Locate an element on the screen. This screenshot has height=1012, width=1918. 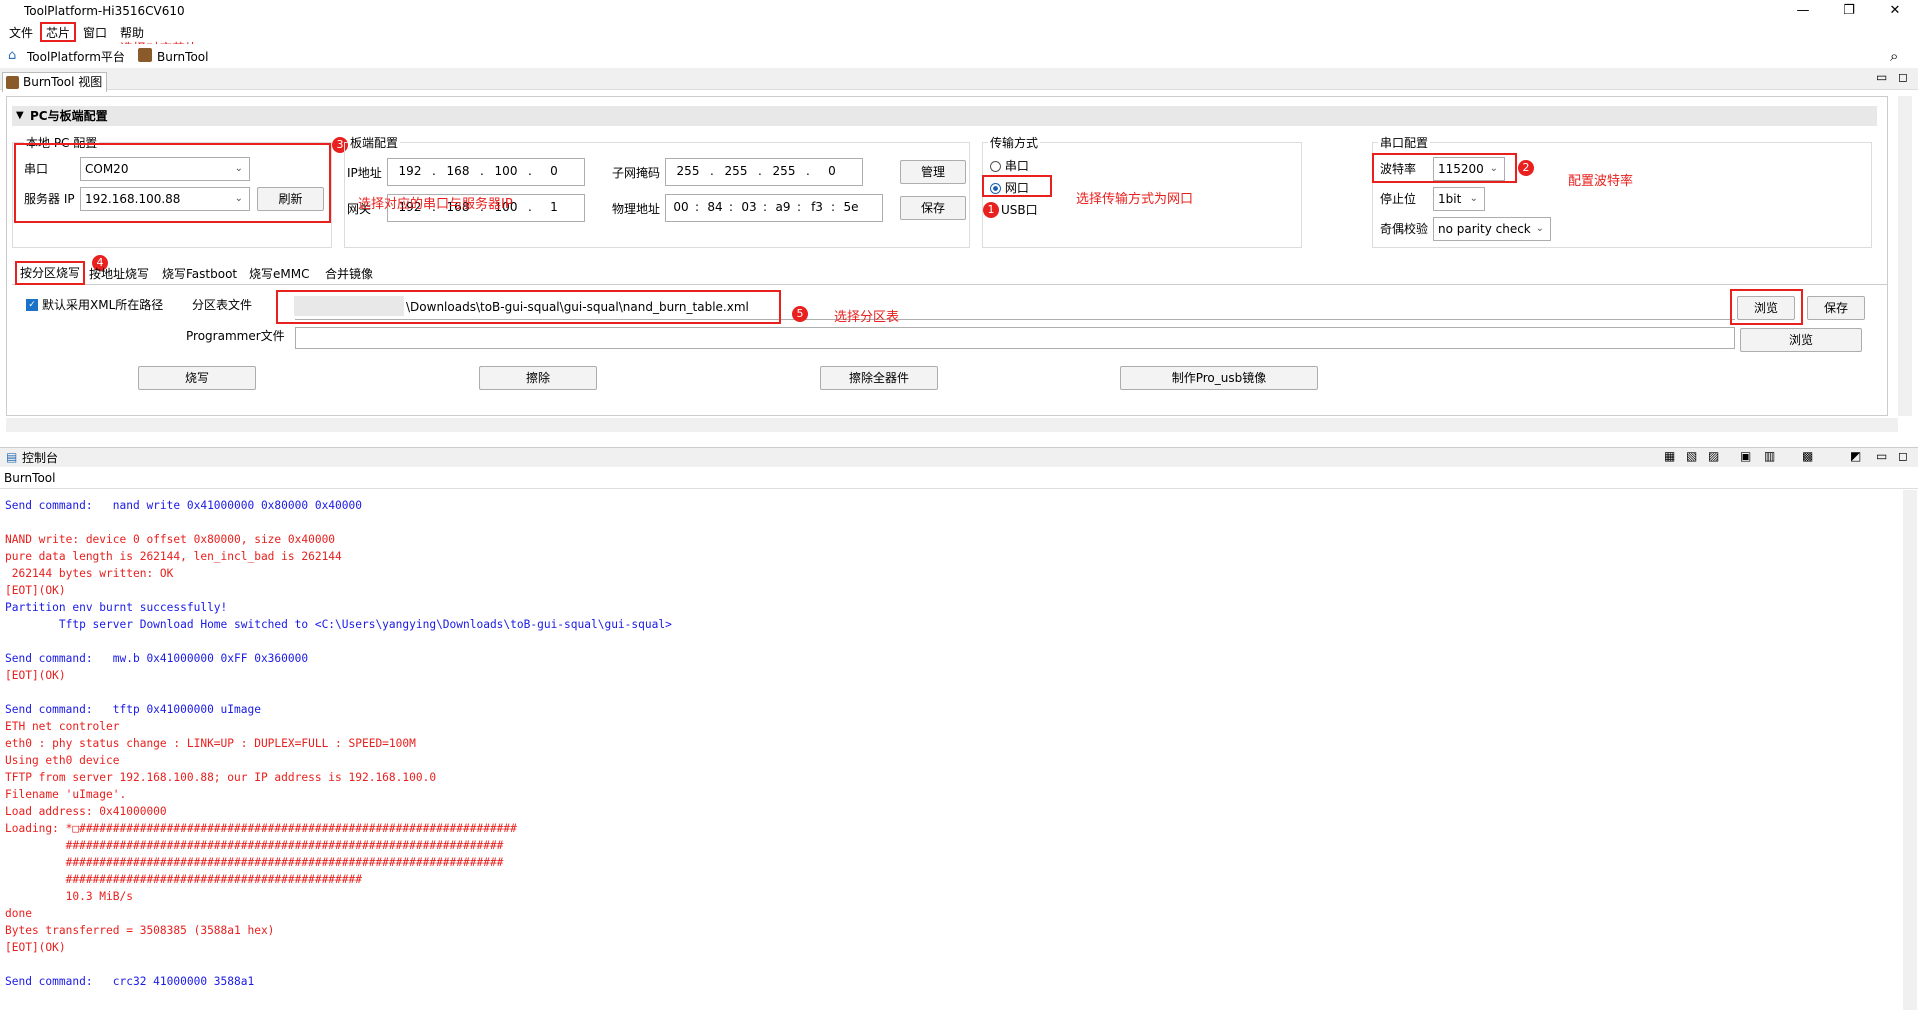
tab-partition-burn: 按分区烧写 is located at coordinates (50, 273).